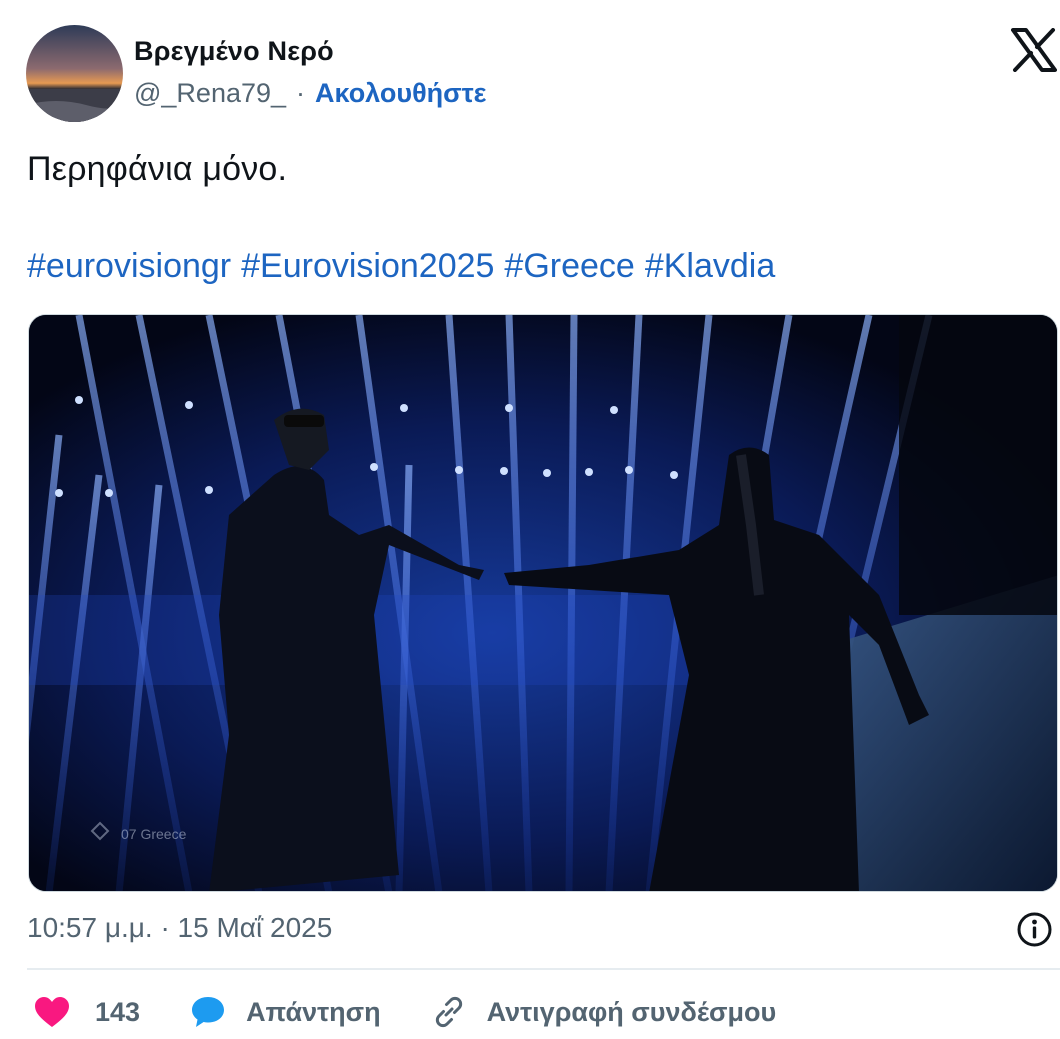  What do you see at coordinates (367, 266) in the screenshot?
I see `hashtag-link: #Eurovision2025` at bounding box center [367, 266].